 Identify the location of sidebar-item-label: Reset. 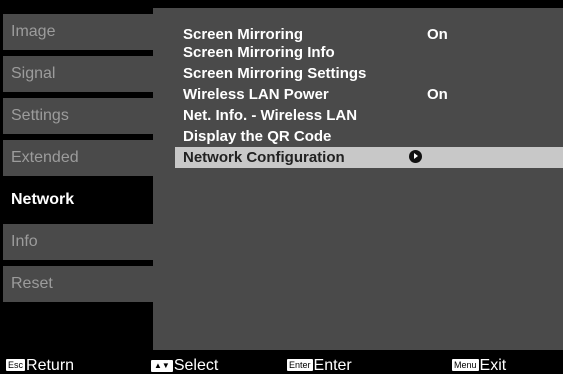
(32, 283).